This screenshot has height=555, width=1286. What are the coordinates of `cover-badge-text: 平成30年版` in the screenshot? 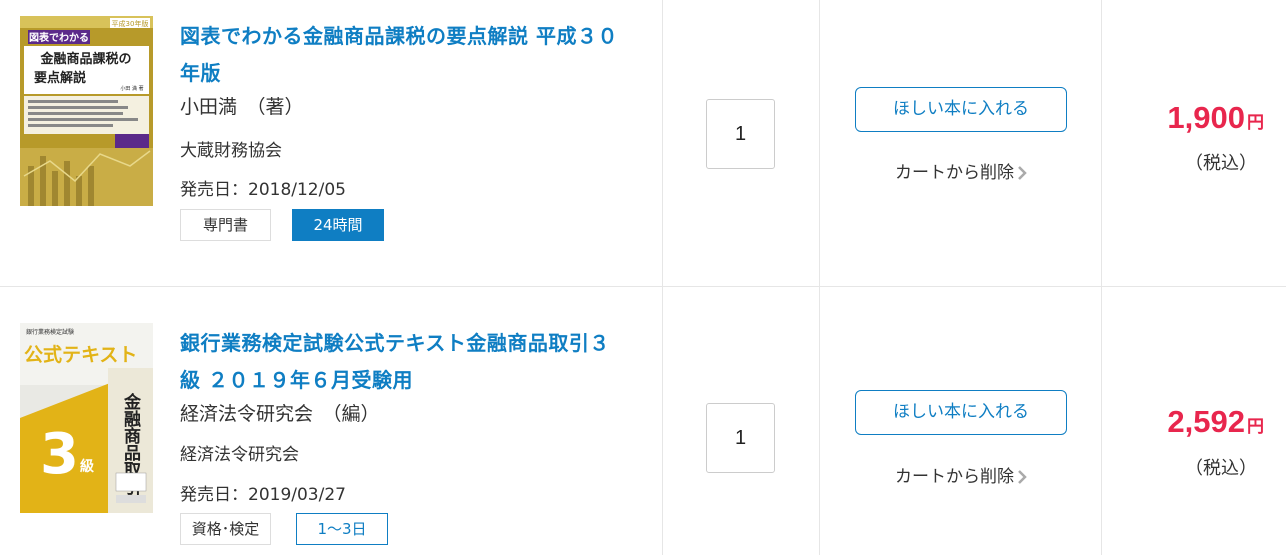 It's located at (130, 23).